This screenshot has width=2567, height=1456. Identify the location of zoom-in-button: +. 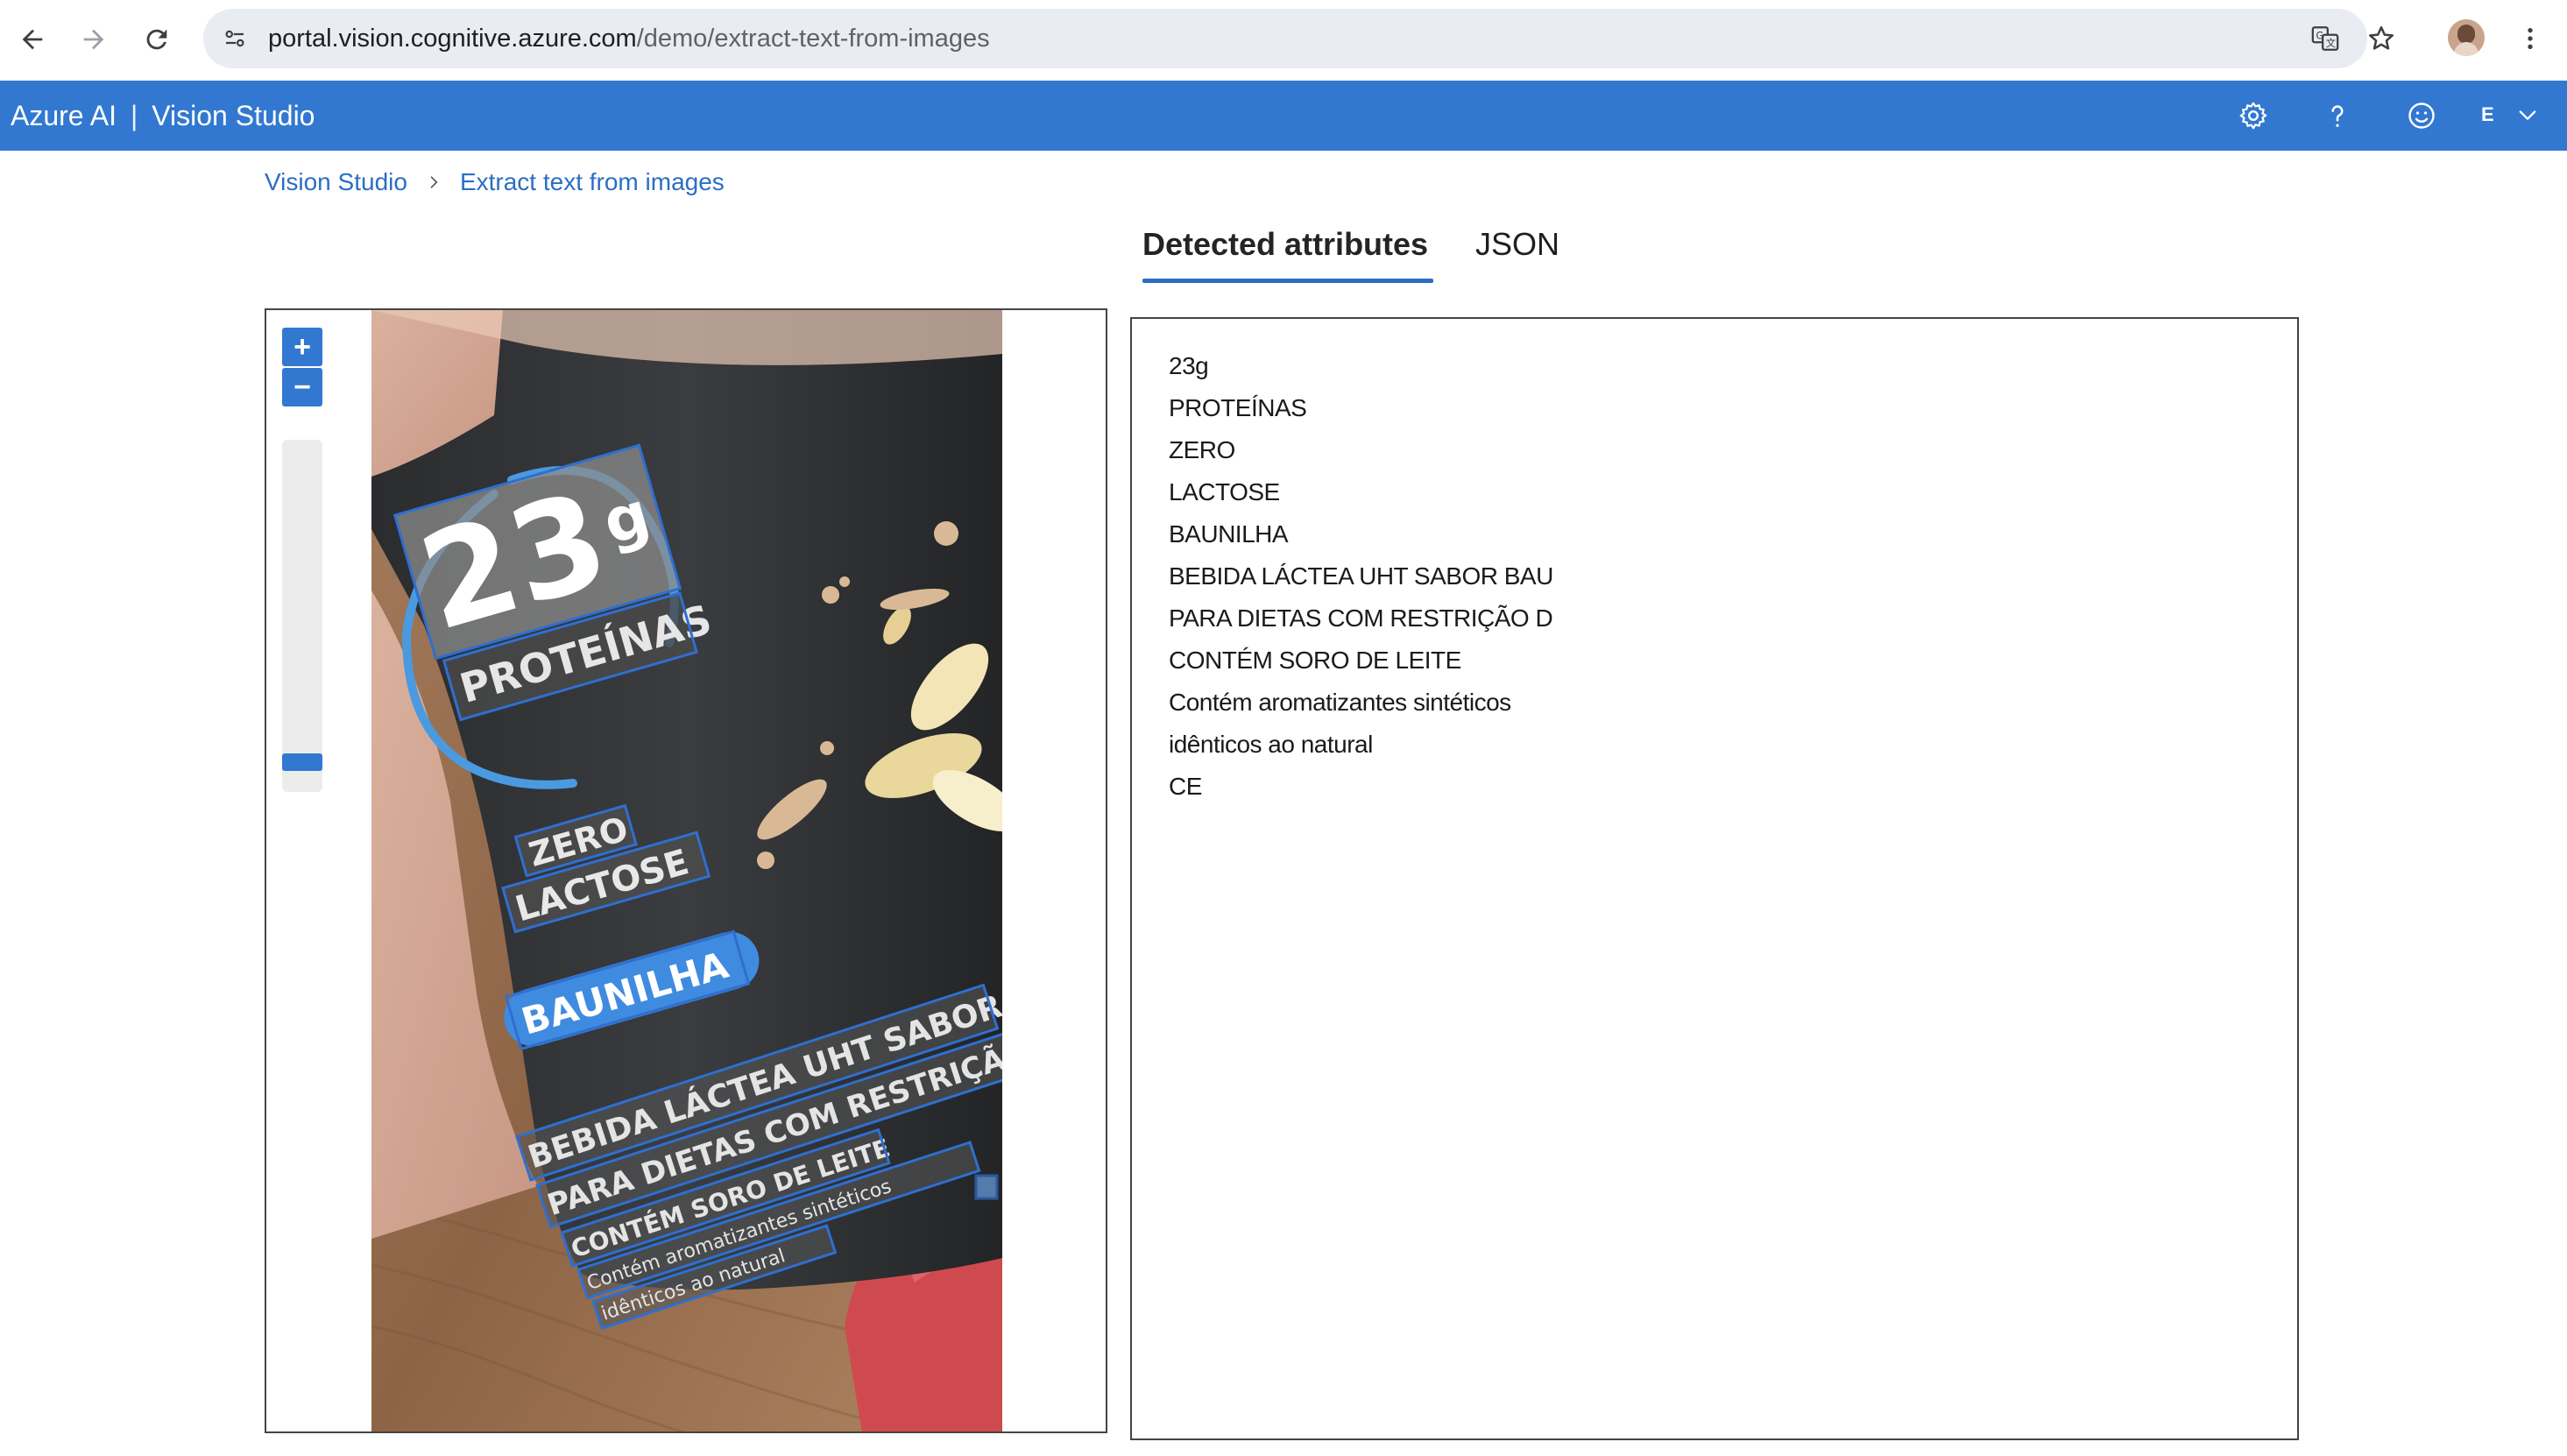
(302, 347).